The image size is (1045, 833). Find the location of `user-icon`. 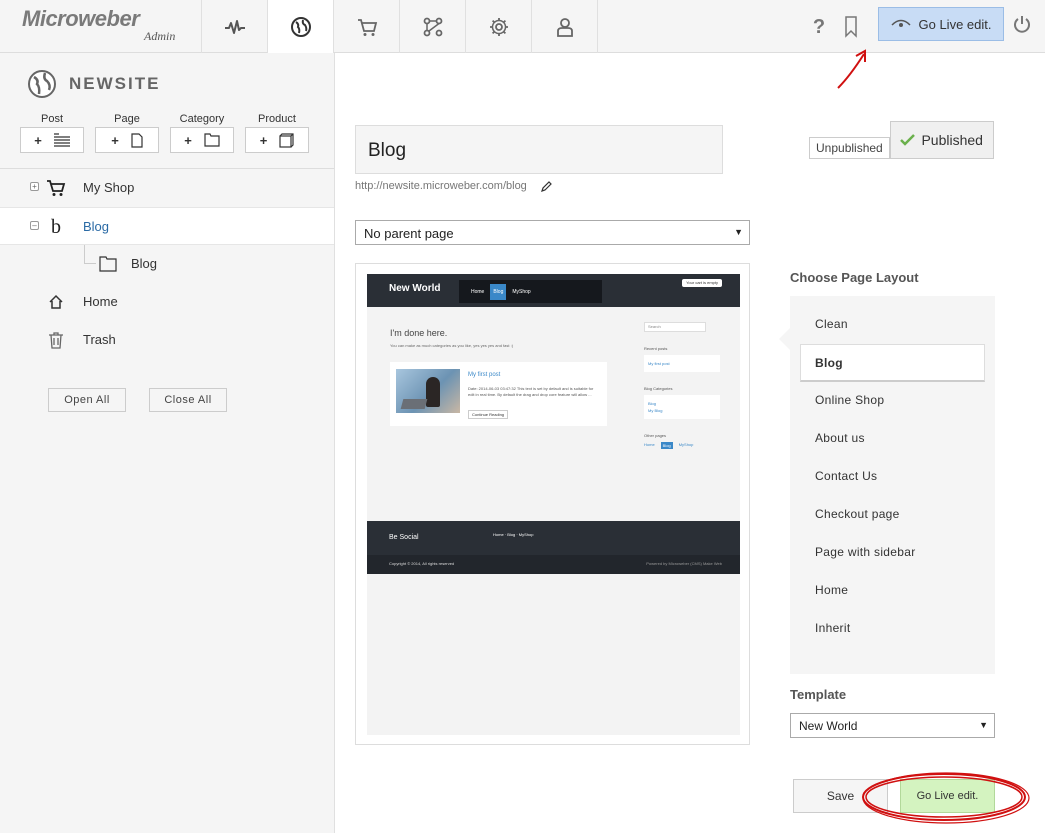

user-icon is located at coordinates (564, 27).